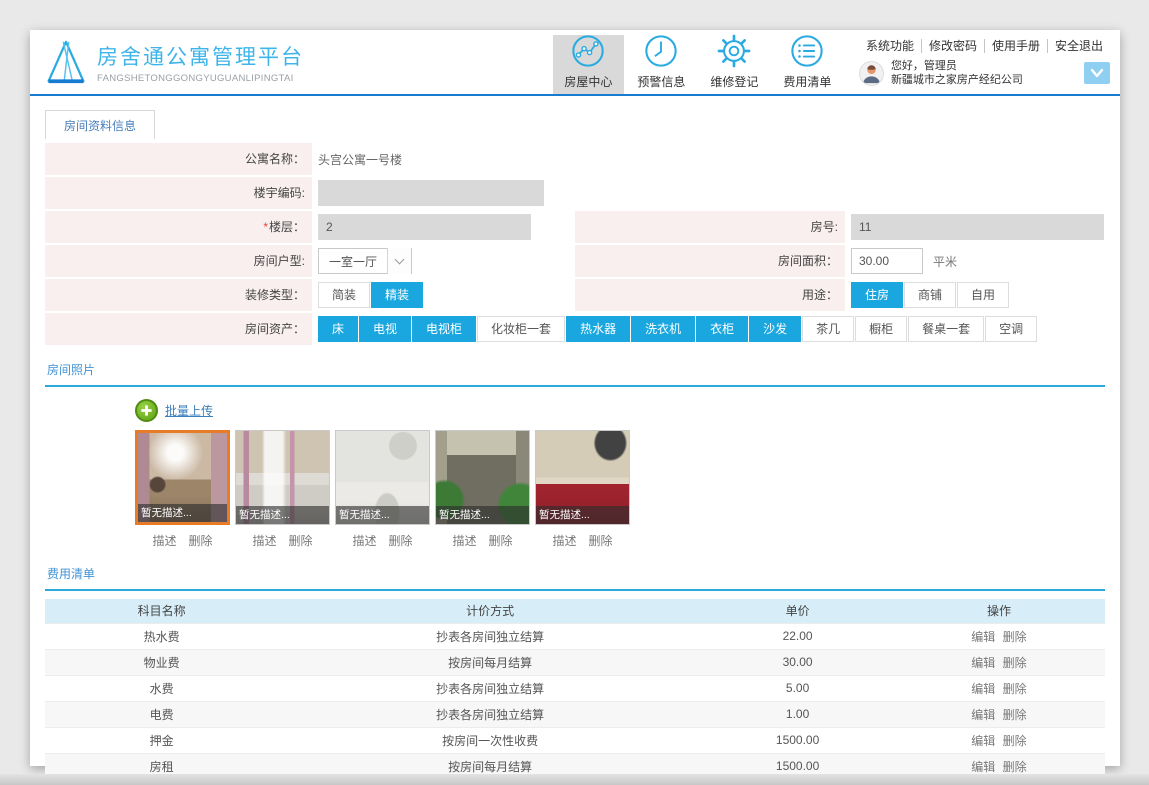 The image size is (1149, 785). Describe the element at coordinates (881, 329) in the screenshot. I see `asset-cupboard: 橱柜` at that location.